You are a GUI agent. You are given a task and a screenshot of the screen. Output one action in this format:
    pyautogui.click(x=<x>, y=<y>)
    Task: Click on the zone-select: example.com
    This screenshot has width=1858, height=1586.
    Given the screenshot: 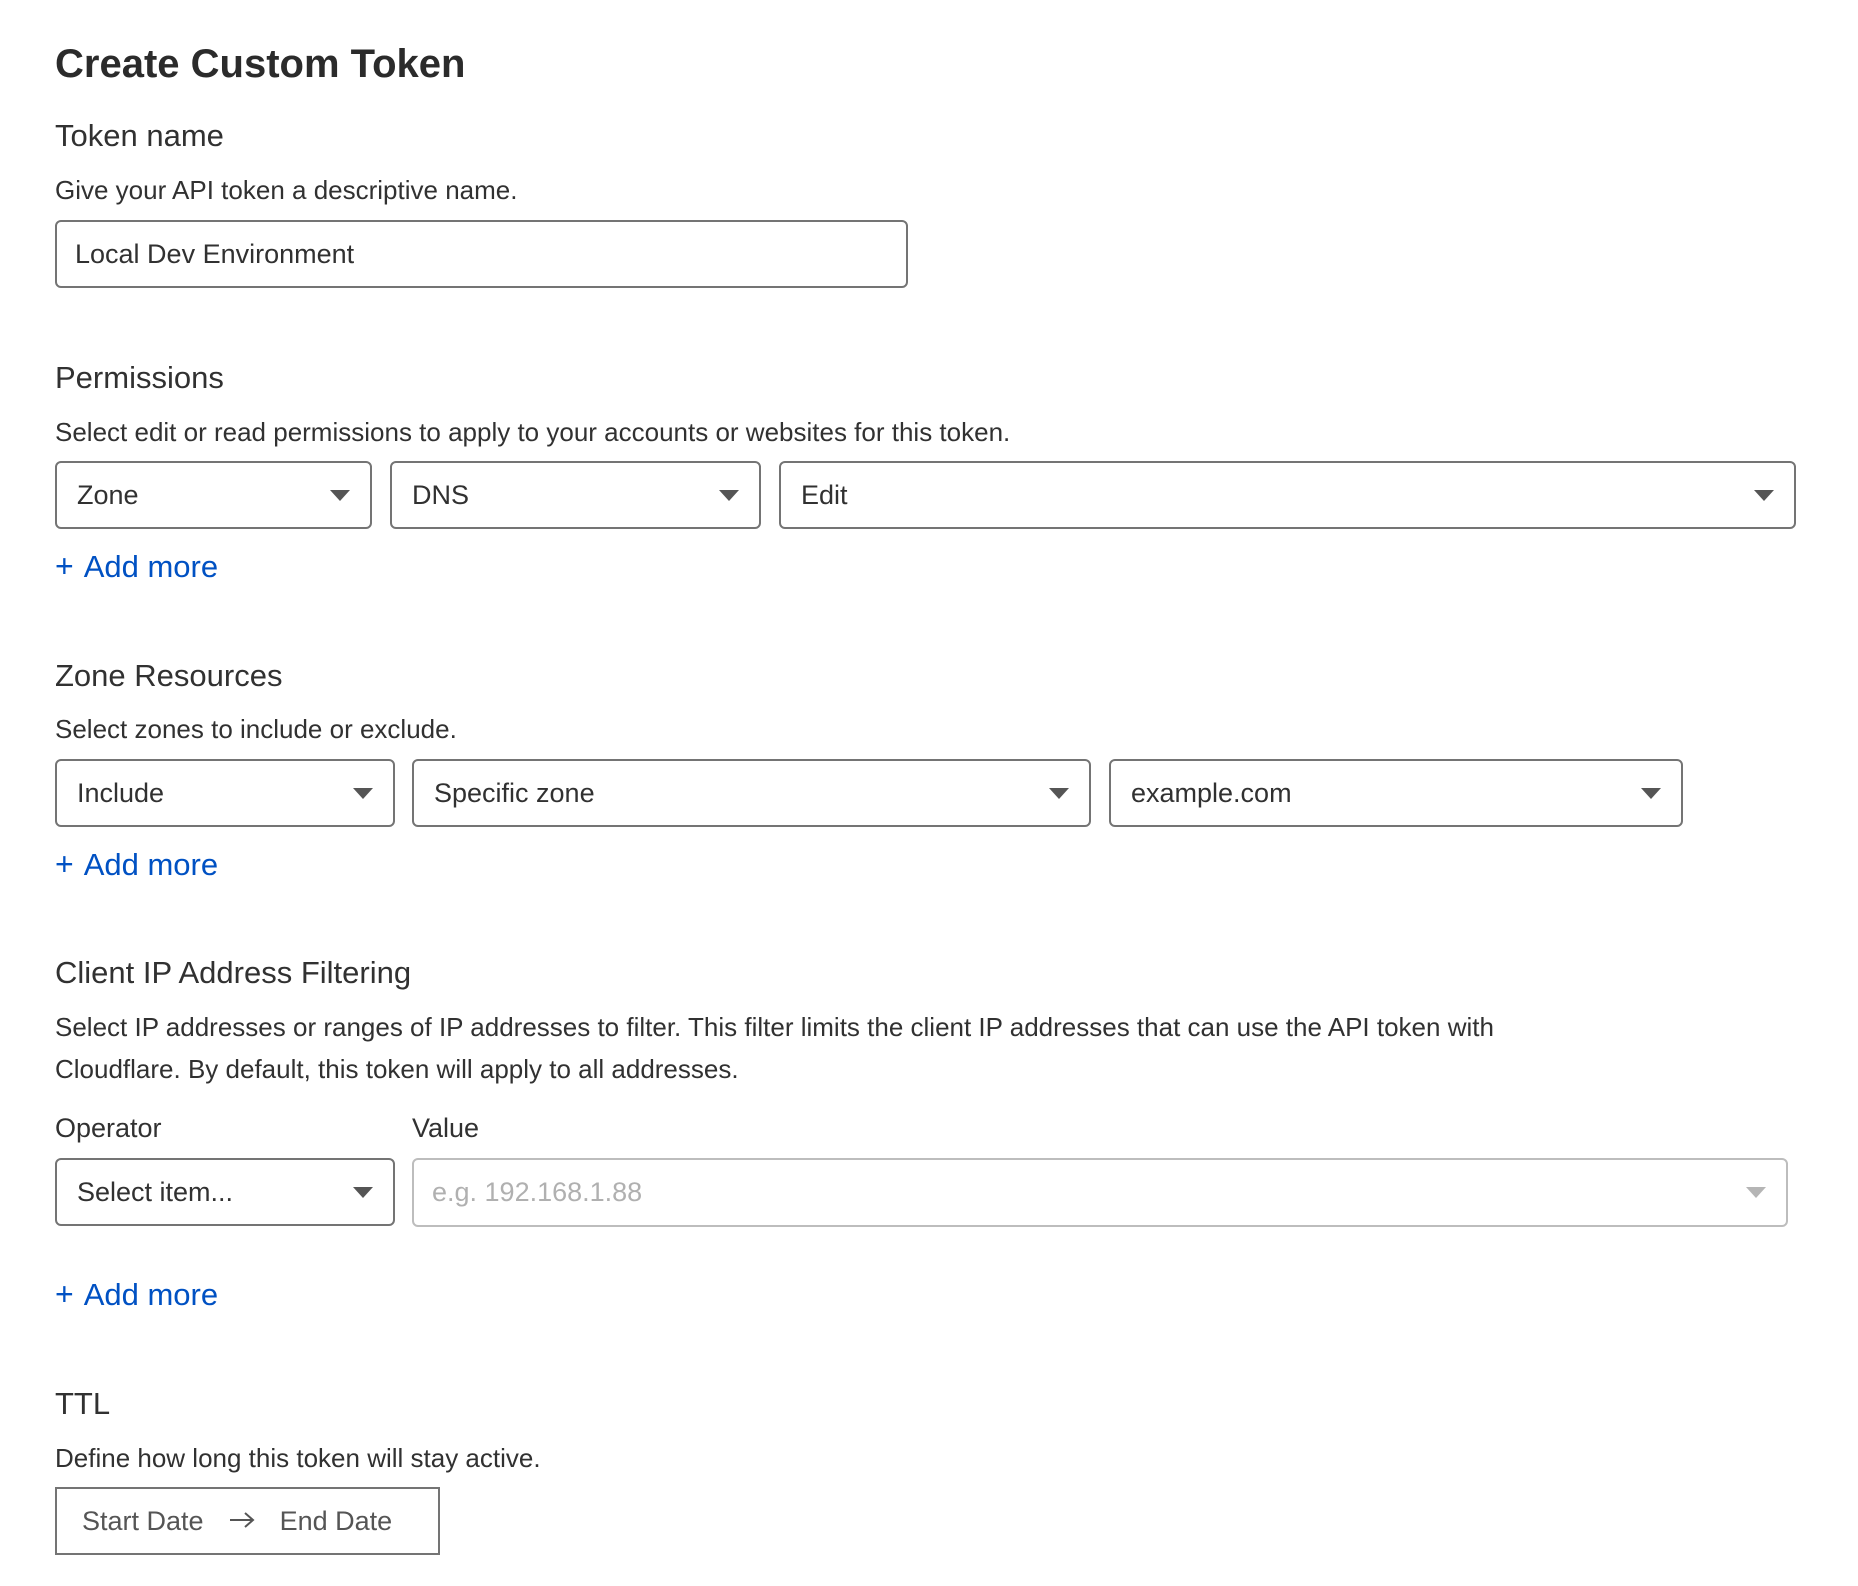 What is the action you would take?
    pyautogui.click(x=1396, y=793)
    